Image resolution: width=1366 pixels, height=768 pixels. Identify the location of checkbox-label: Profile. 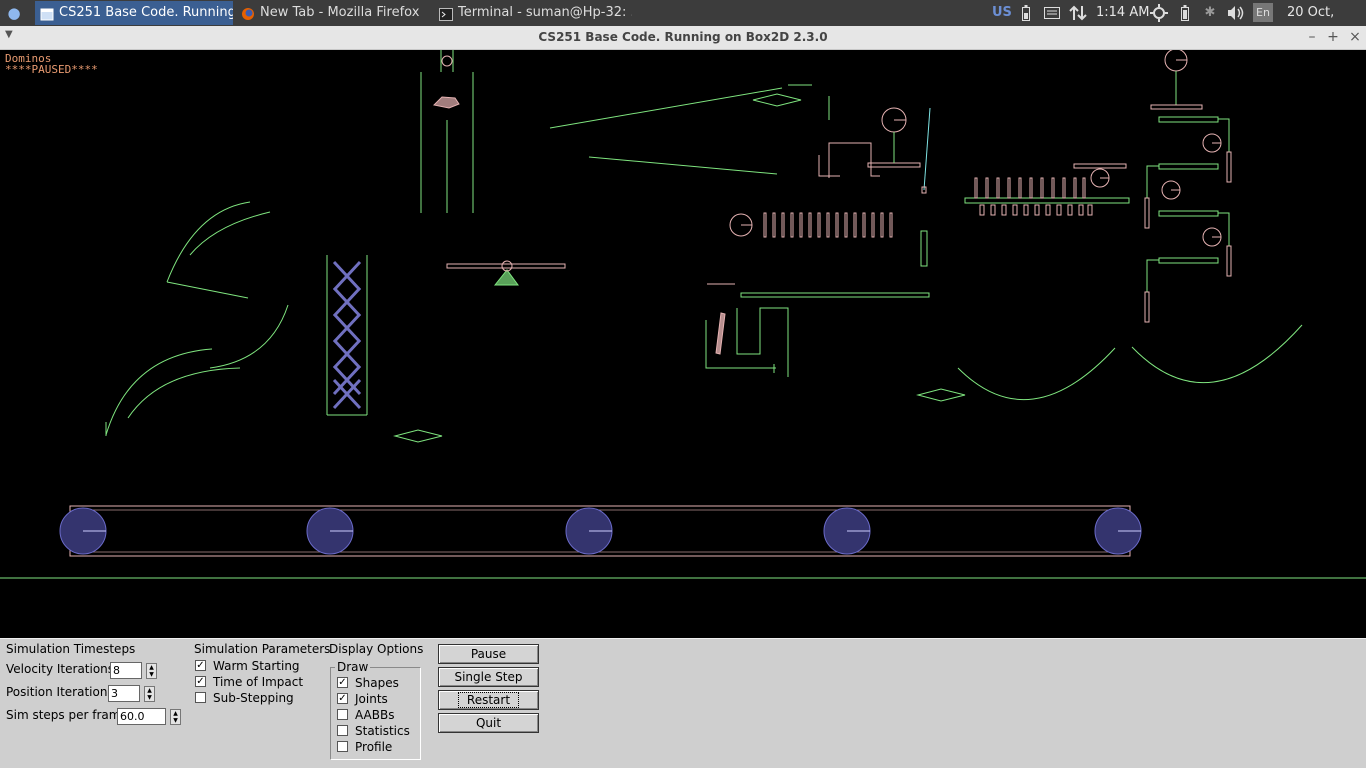
(374, 747).